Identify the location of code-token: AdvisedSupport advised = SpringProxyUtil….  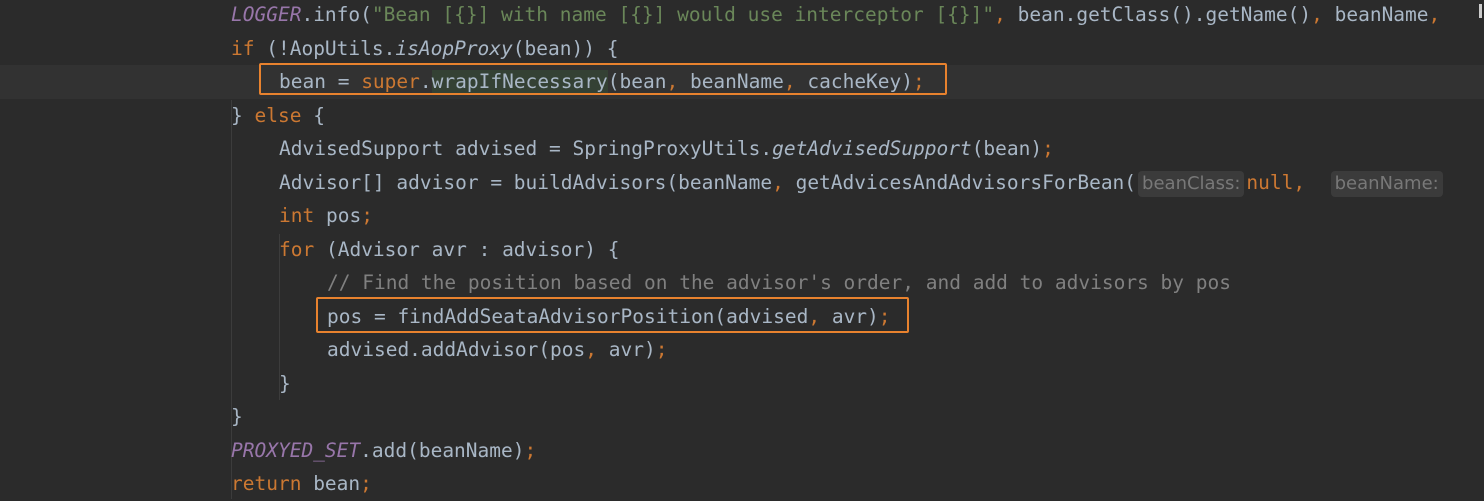
(526, 148).